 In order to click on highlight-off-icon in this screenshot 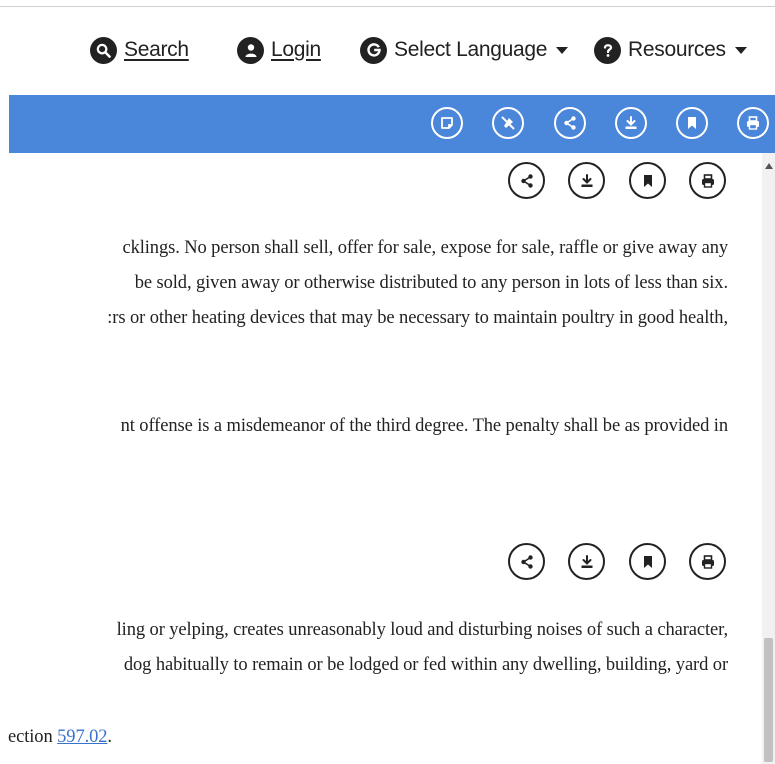, I will do `click(508, 123)`.